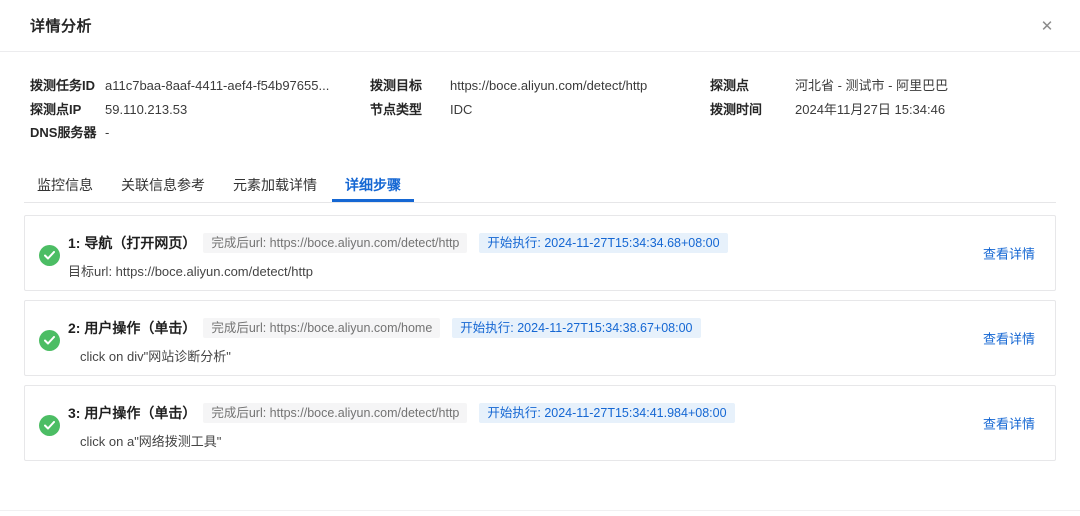 The width and height of the screenshot is (1080, 516). Describe the element at coordinates (65, 186) in the screenshot. I see `tab-monitoring-info: 监控信息` at that location.